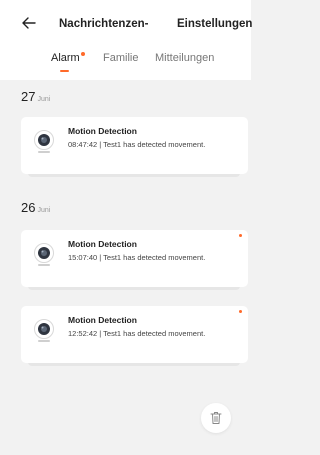 The height and width of the screenshot is (455, 320). What do you see at coordinates (137, 333) in the screenshot?
I see `notification-description: 12:52:42 | Test1 has detected movement.` at bounding box center [137, 333].